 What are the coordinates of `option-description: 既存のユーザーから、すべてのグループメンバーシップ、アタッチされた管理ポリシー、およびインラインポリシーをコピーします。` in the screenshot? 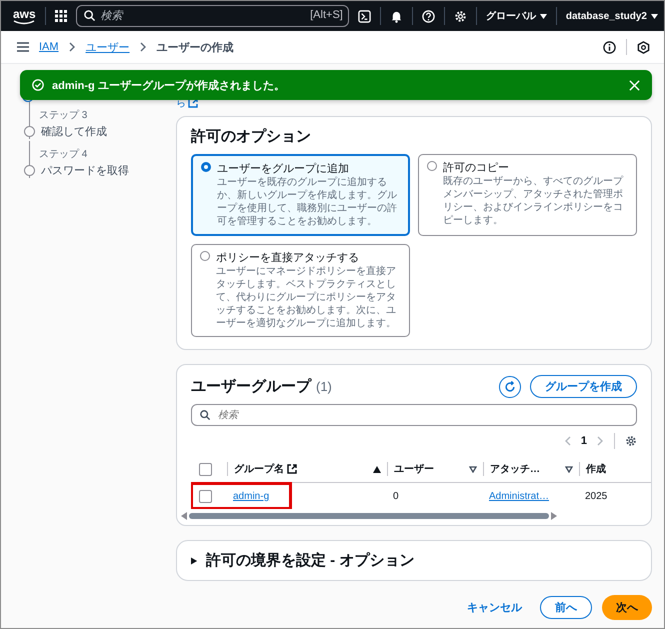 It's located at (533, 201).